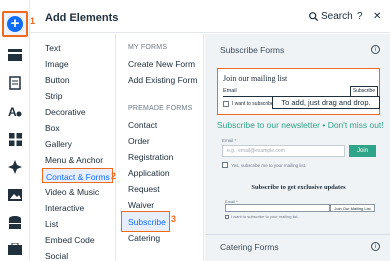 The image size is (390, 261). Describe the element at coordinates (362, 151) in the screenshot. I see `form2-join-button: Join` at that location.